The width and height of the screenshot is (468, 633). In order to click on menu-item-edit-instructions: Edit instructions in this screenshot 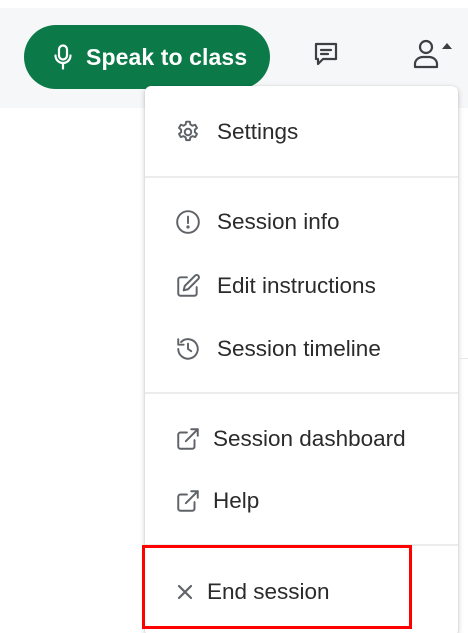, I will do `click(301, 286)`.